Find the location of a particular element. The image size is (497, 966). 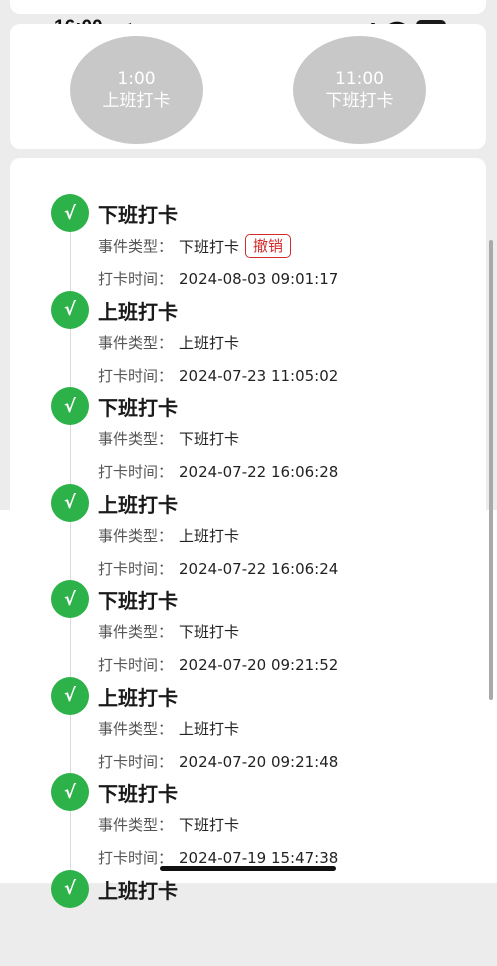

record-punch-time: 打卡时间： 2024-07-22 16:06:28 is located at coordinates (218, 471).